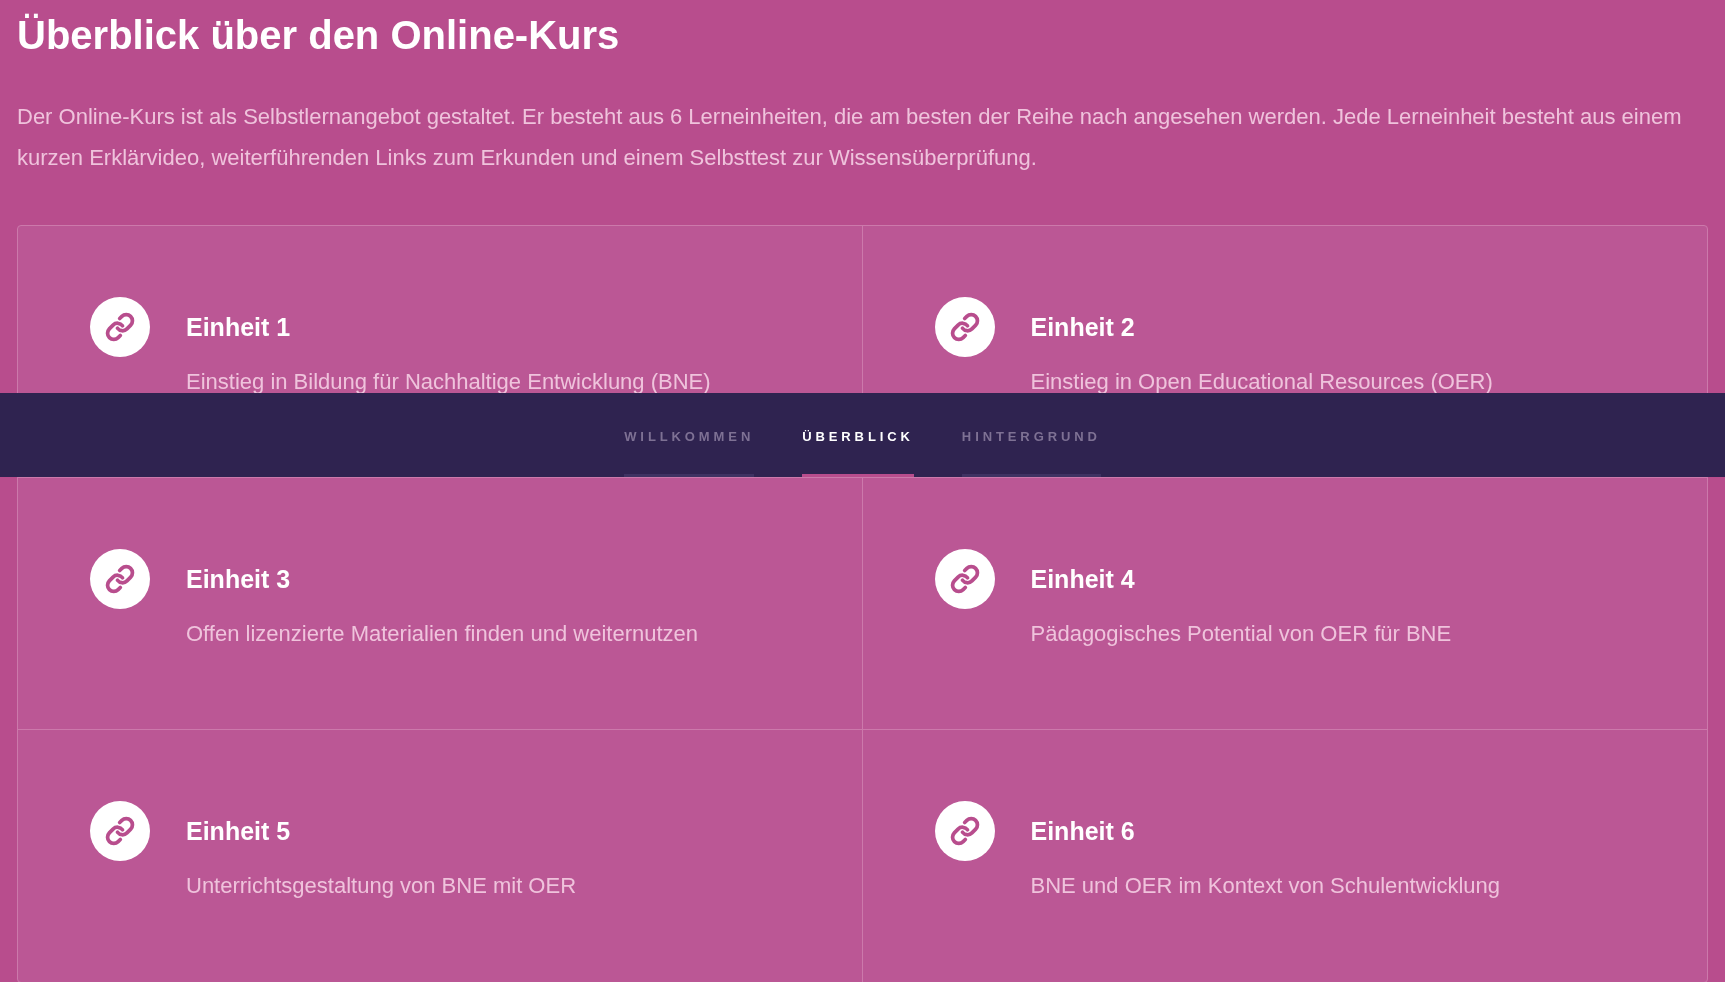 Image resolution: width=1725 pixels, height=982 pixels. I want to click on unit-title: Einheit 1, so click(239, 327).